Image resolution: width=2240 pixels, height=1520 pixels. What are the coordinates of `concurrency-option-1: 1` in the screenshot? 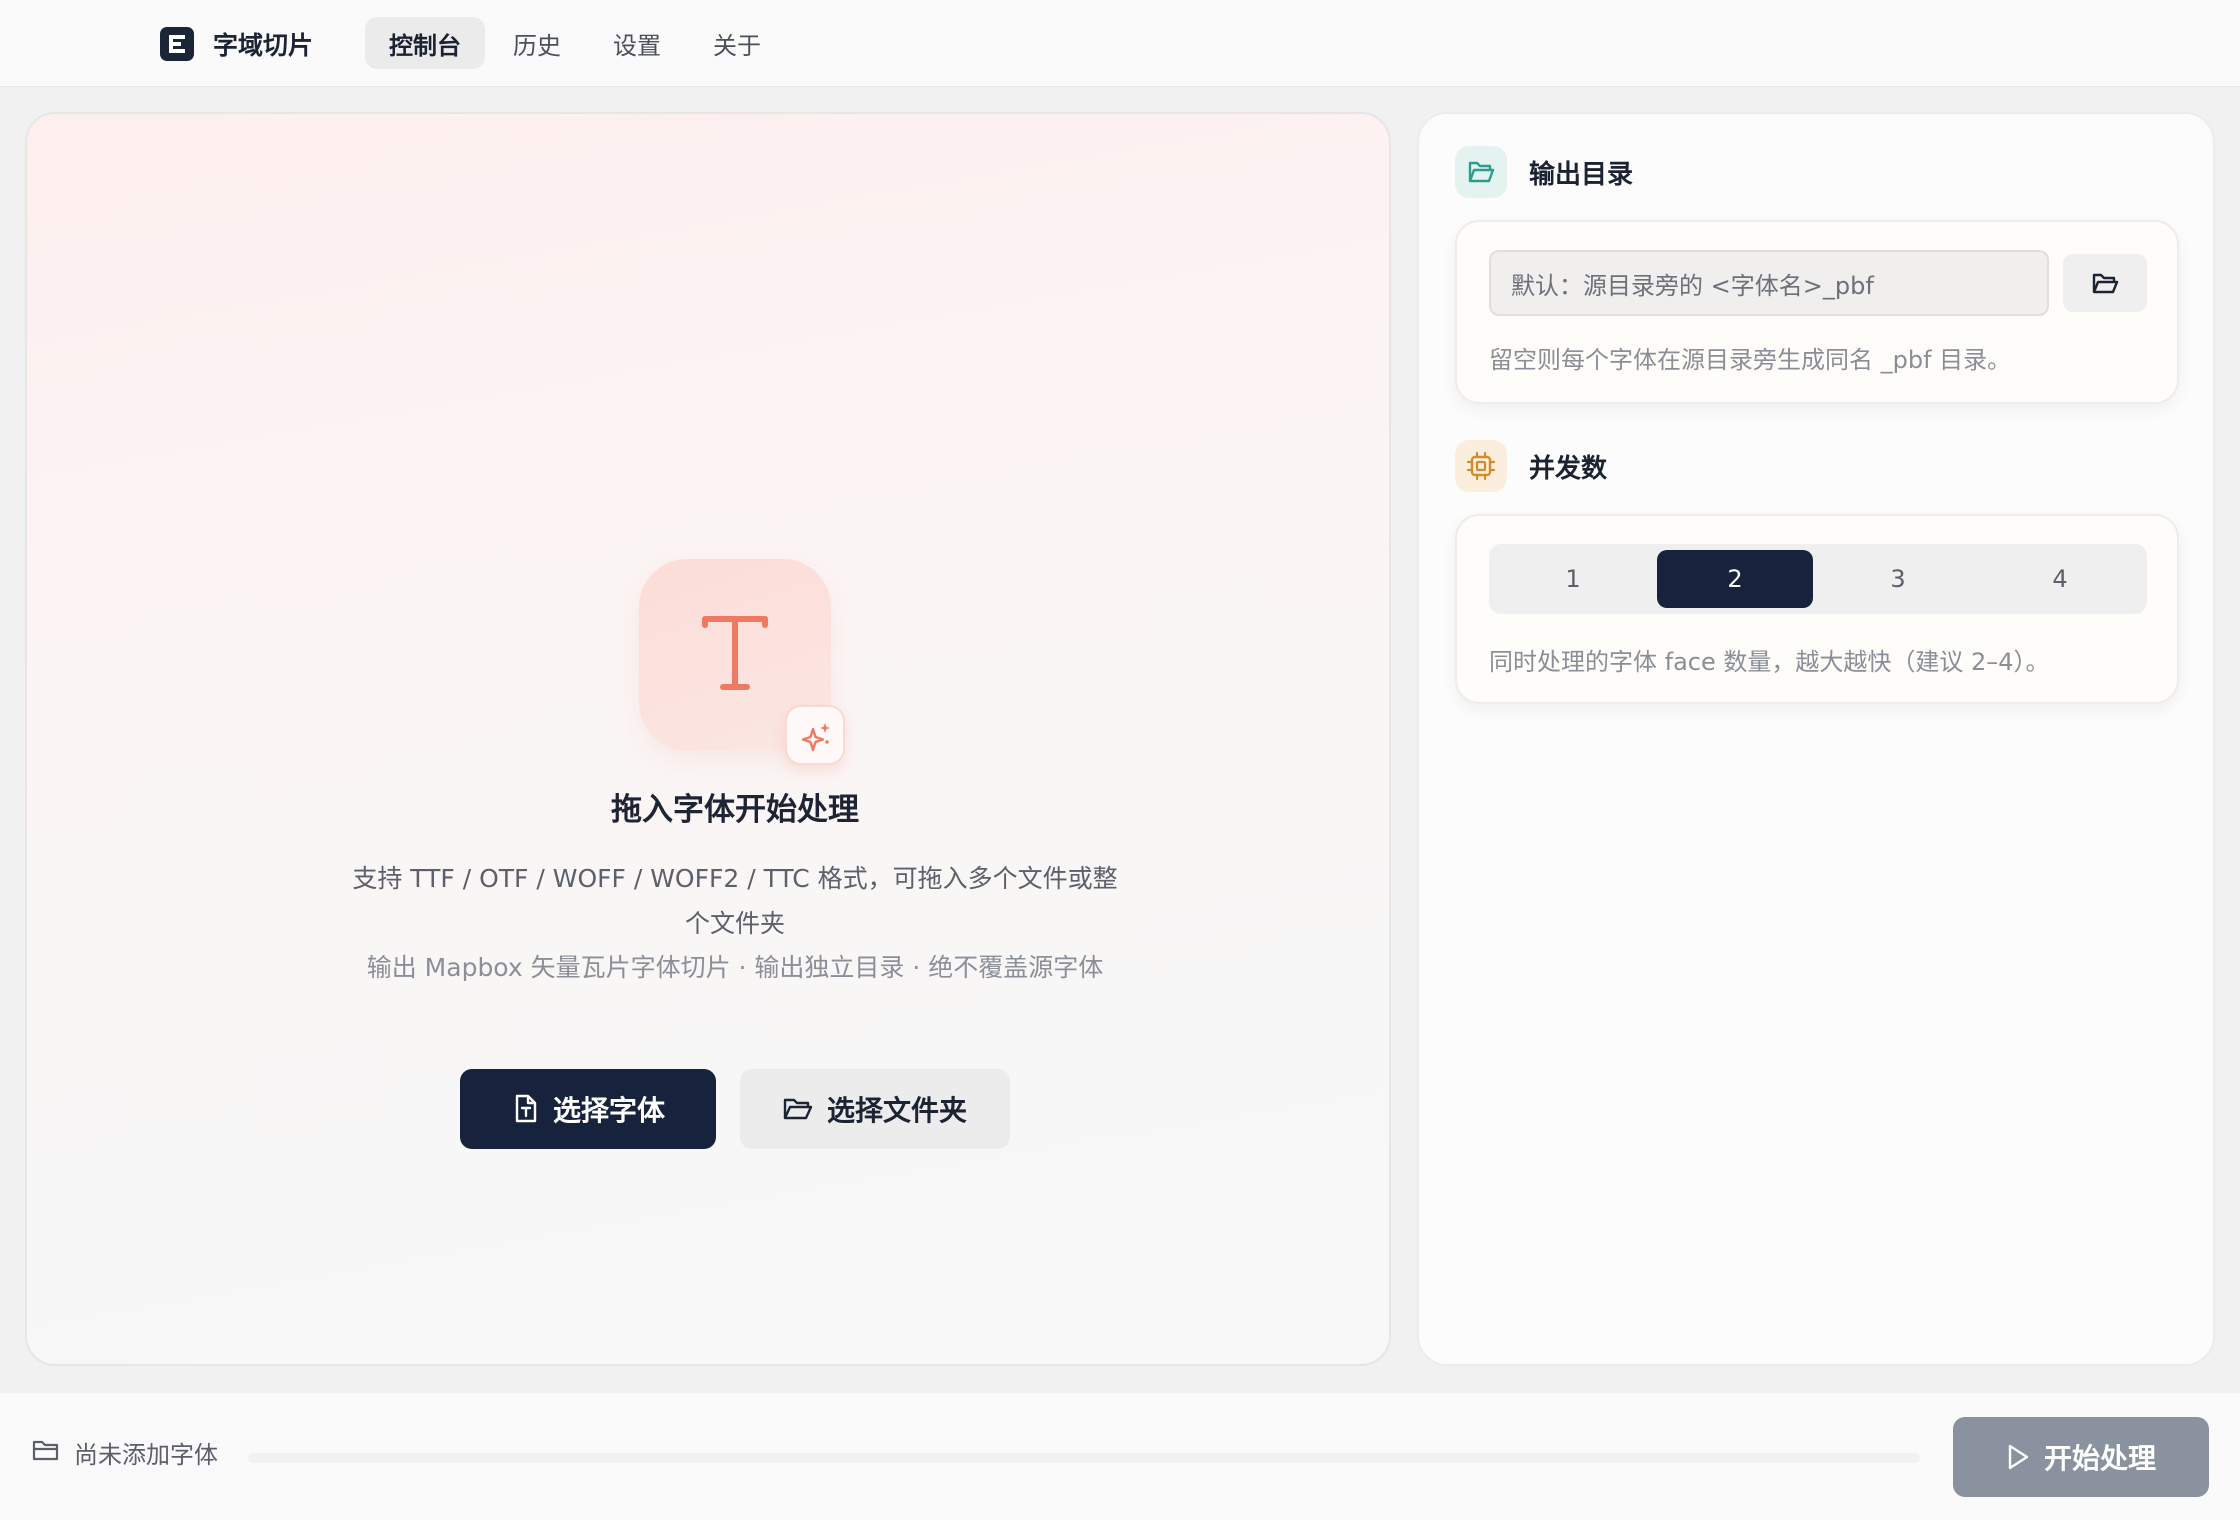 It's located at (1573, 579).